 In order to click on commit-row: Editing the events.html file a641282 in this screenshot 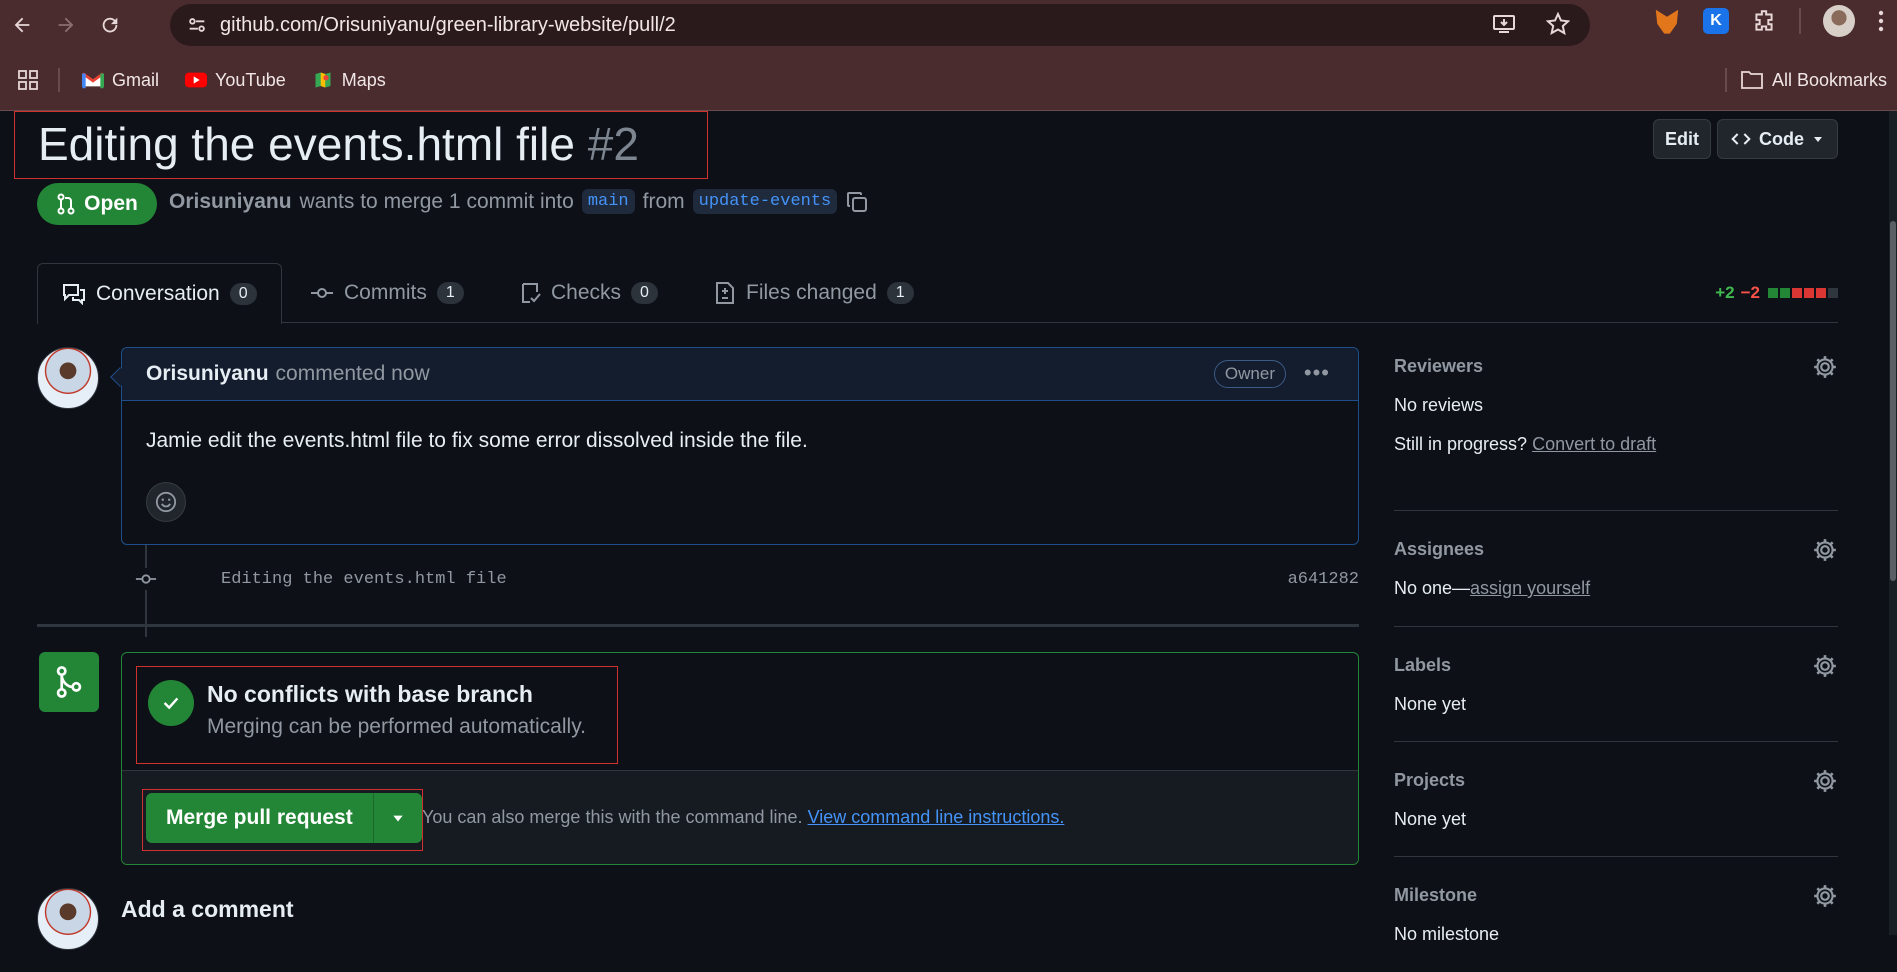, I will do `click(747, 579)`.